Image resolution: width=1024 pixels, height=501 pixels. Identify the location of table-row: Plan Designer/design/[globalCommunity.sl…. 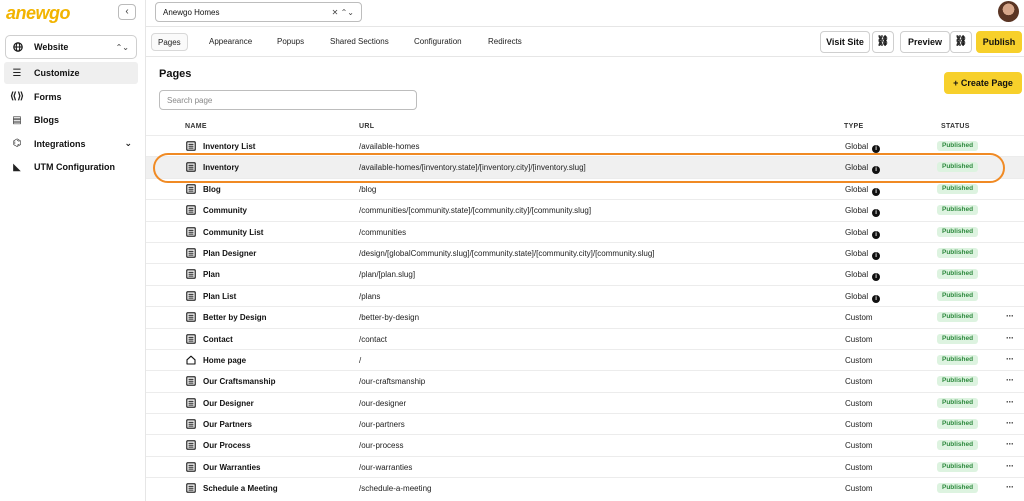
(585, 252).